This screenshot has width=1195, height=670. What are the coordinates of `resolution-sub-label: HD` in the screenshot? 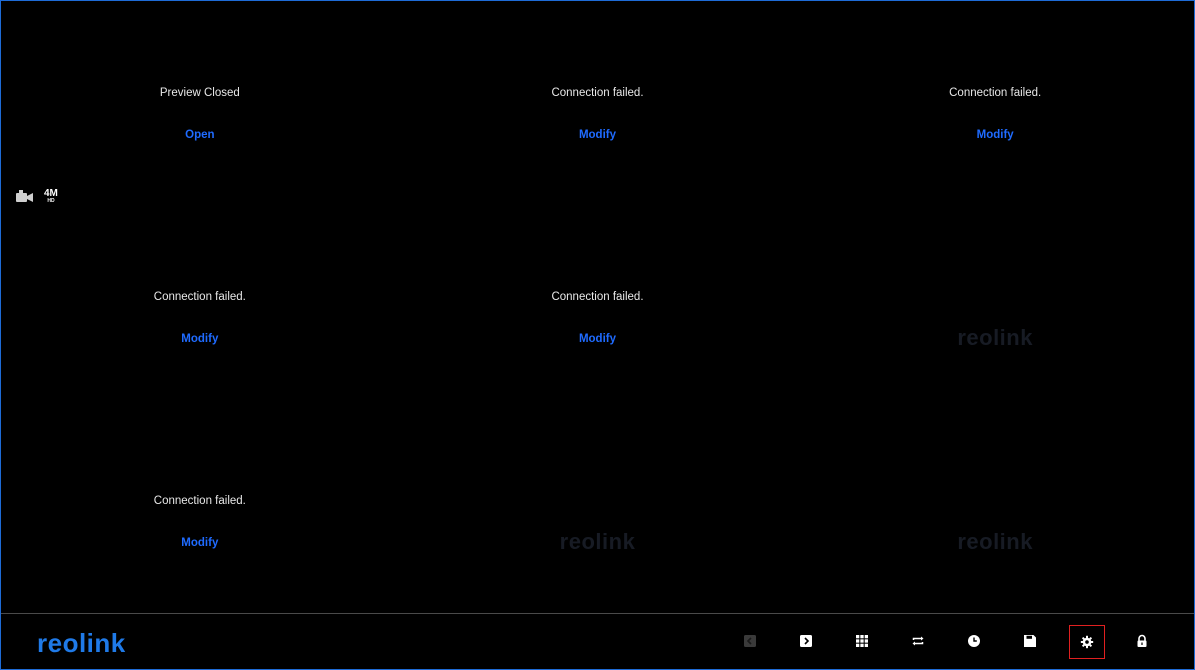 It's located at (51, 201).